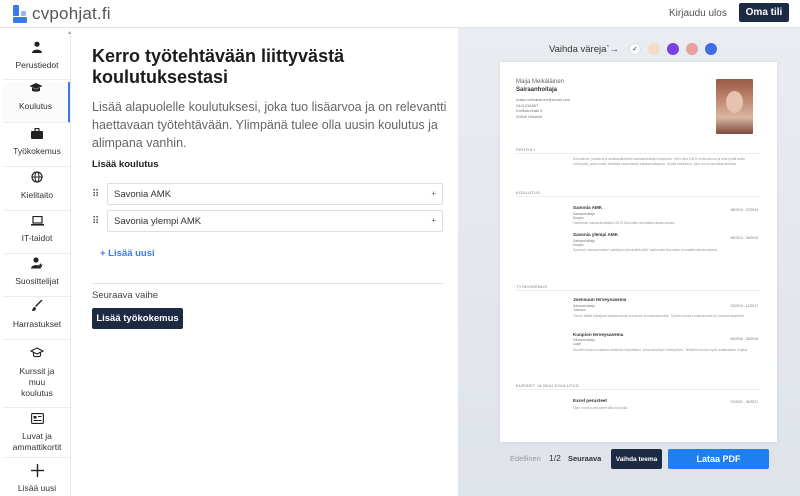  What do you see at coordinates (36, 102) in the screenshot?
I see `sidebar-item-koulutus: Koulutus` at bounding box center [36, 102].